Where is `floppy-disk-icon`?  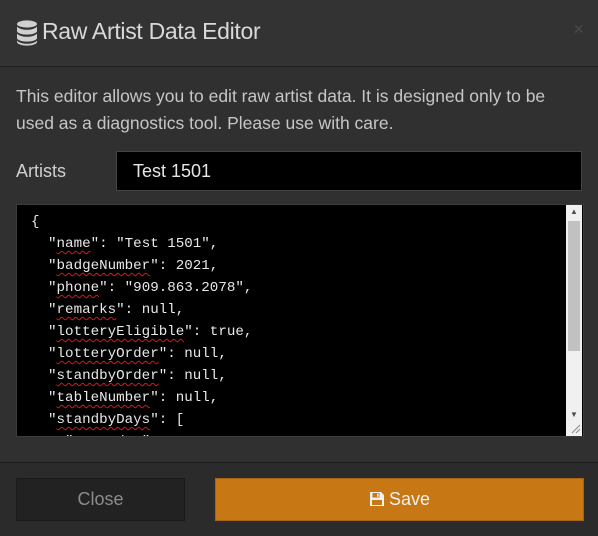
floppy-disk-icon is located at coordinates (376, 499).